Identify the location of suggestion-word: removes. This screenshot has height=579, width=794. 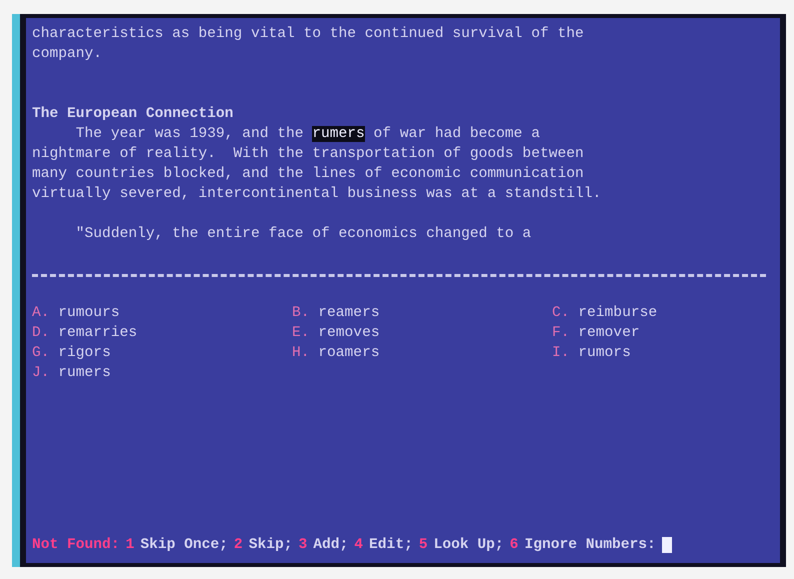
(349, 333).